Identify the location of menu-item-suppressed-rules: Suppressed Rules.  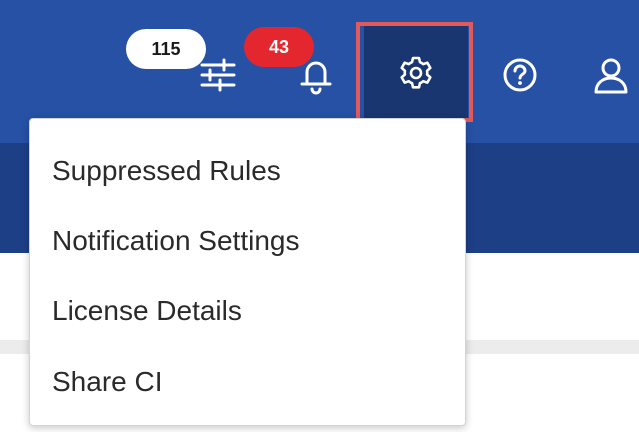
(166, 171).